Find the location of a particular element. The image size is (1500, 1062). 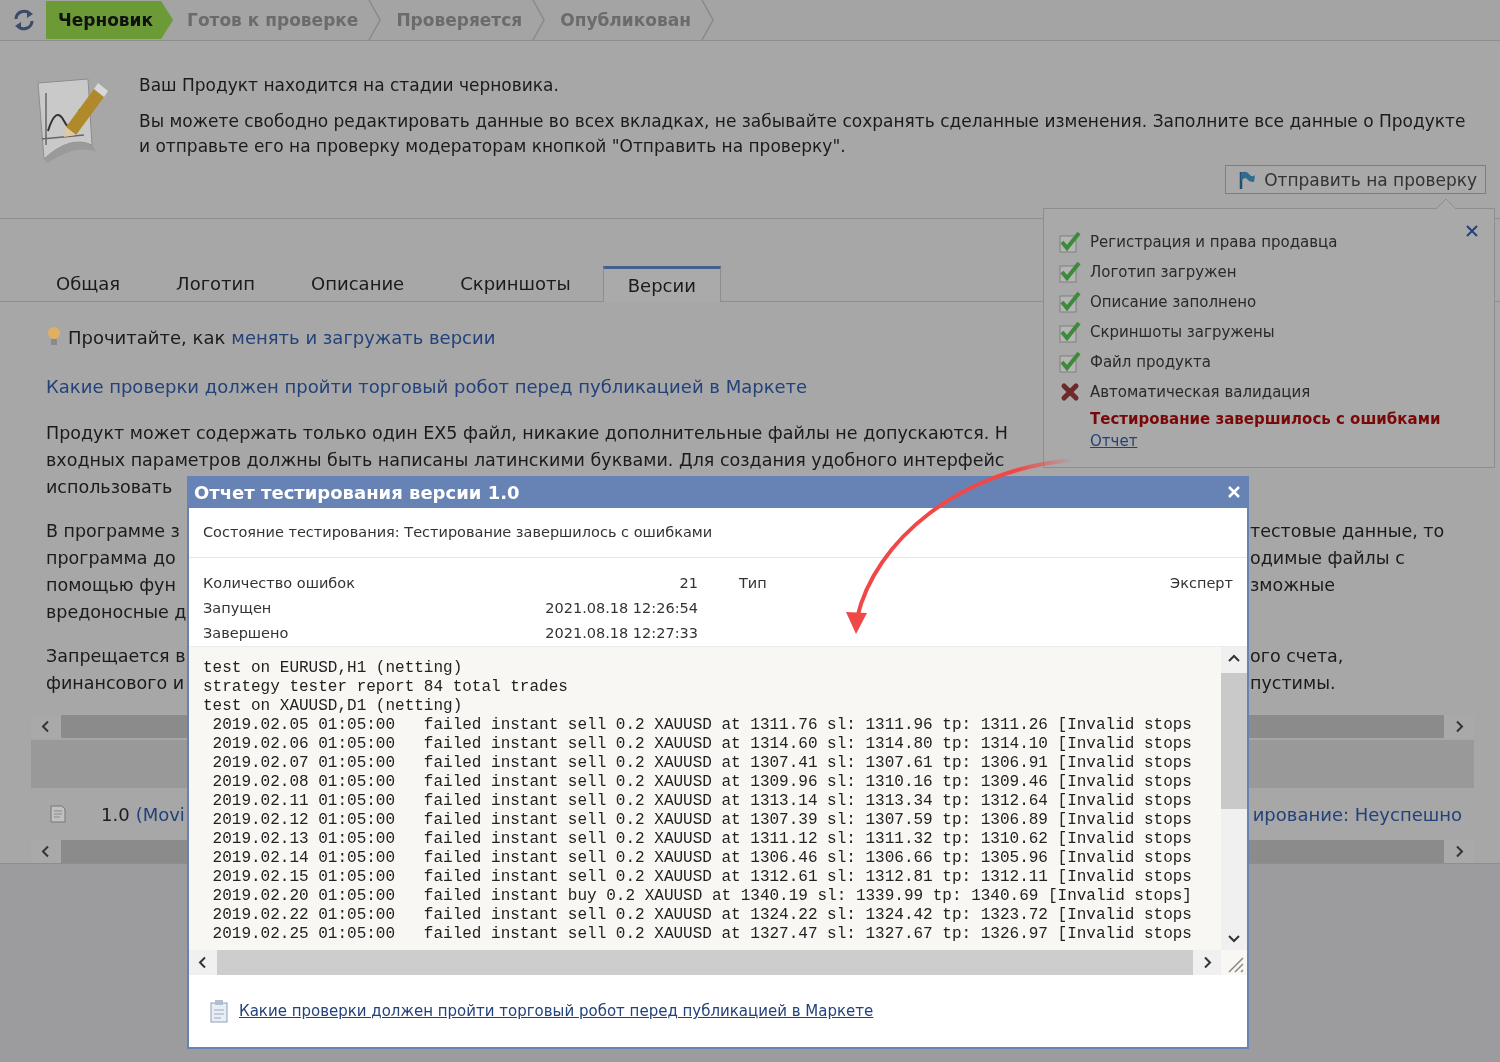

paragraph-text: тестовые данные, то is located at coordinates (1347, 530).